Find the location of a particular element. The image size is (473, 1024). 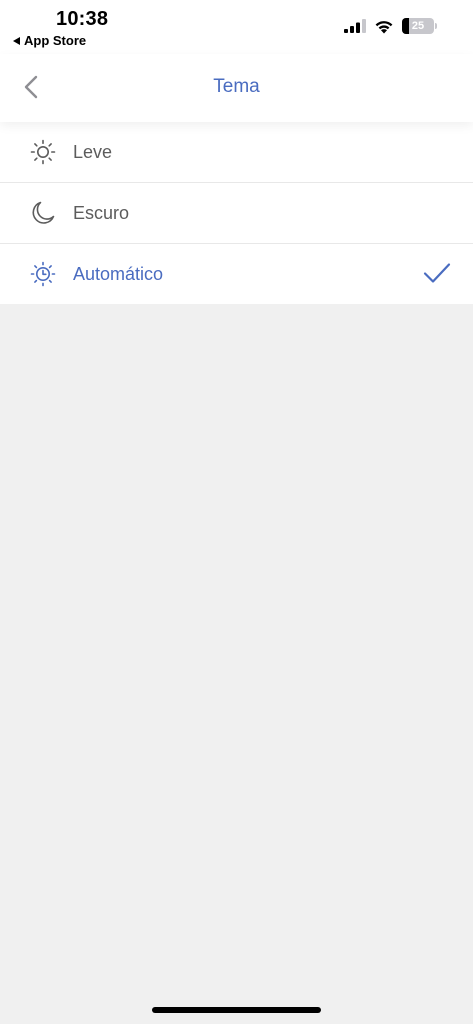

theme-option-label: Escuro is located at coordinates (101, 212).